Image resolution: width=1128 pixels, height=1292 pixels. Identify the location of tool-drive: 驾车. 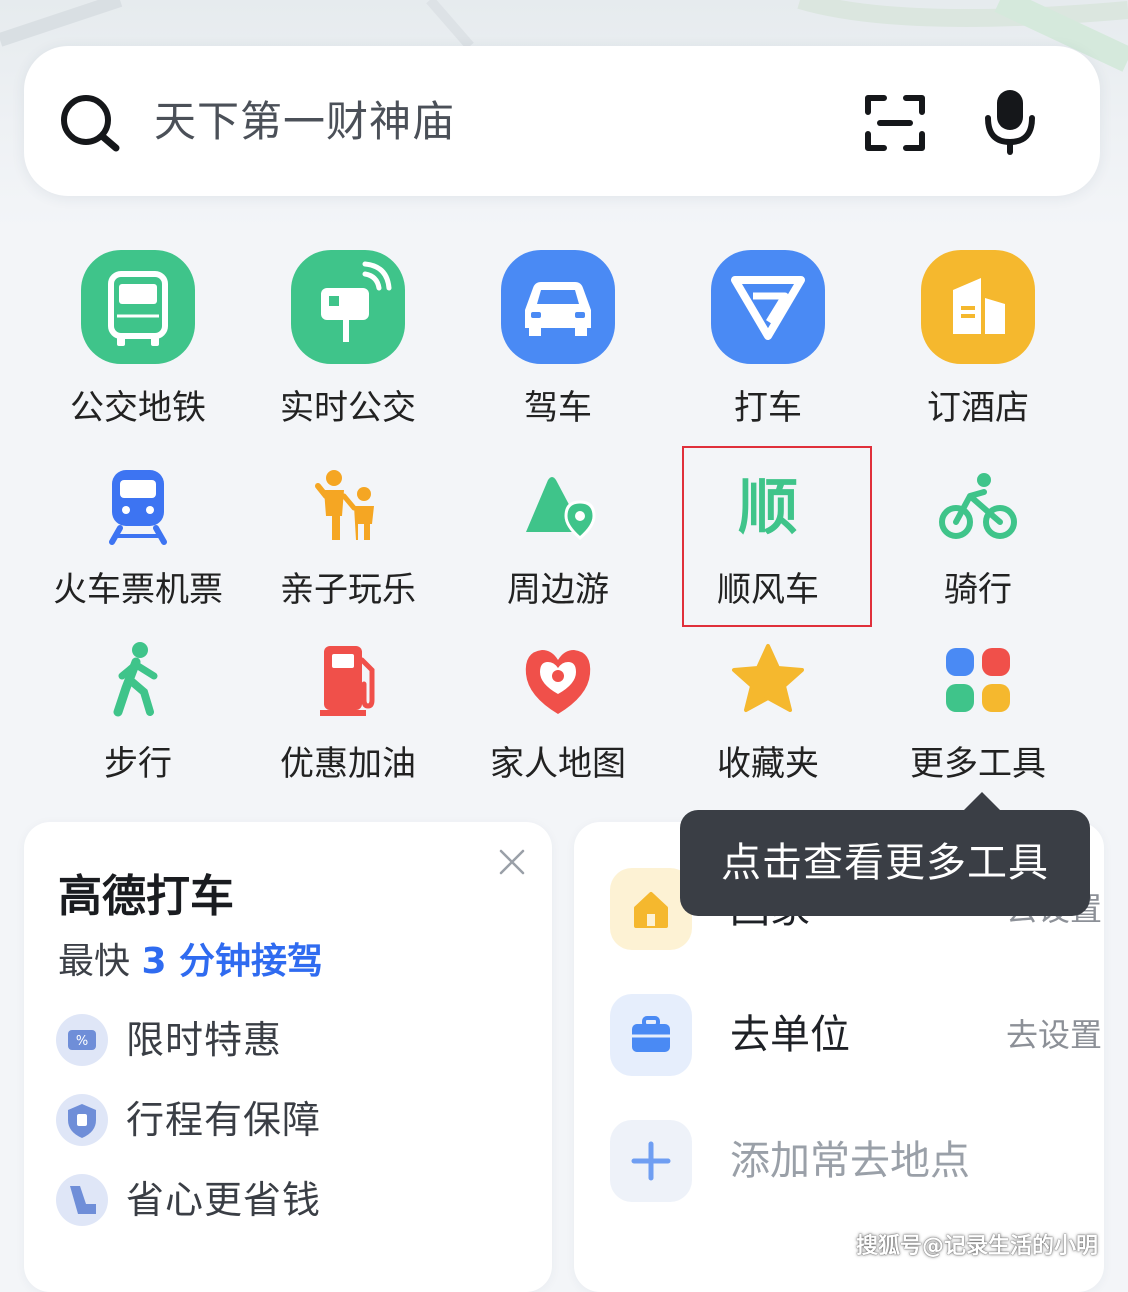
(558, 339).